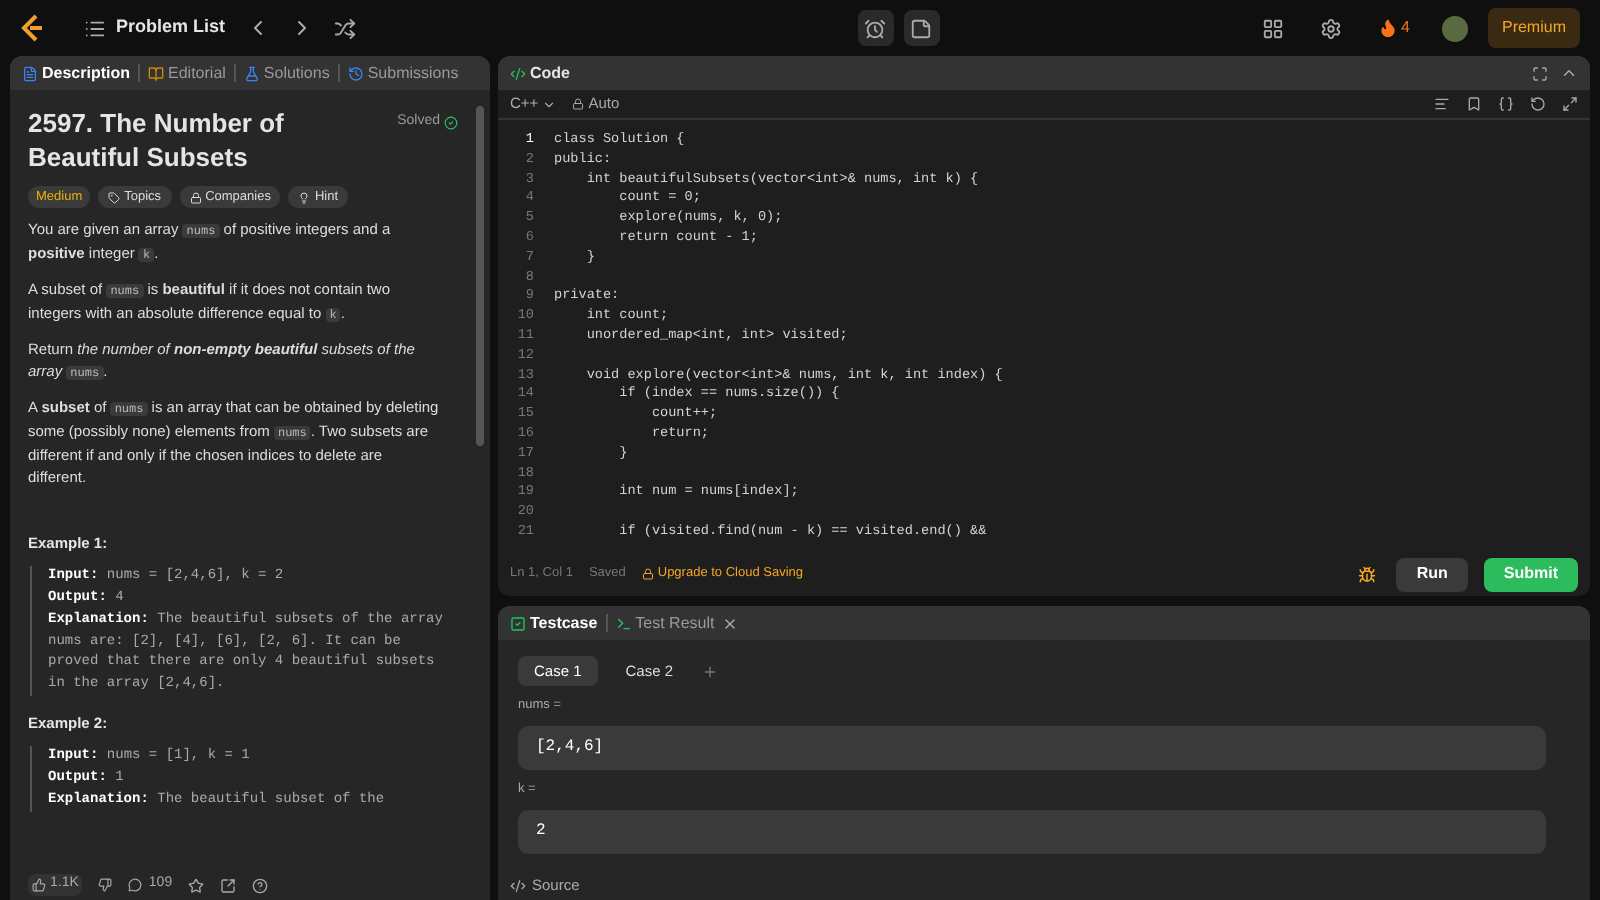  I want to click on problem-list-button: Problem List, so click(155, 28).